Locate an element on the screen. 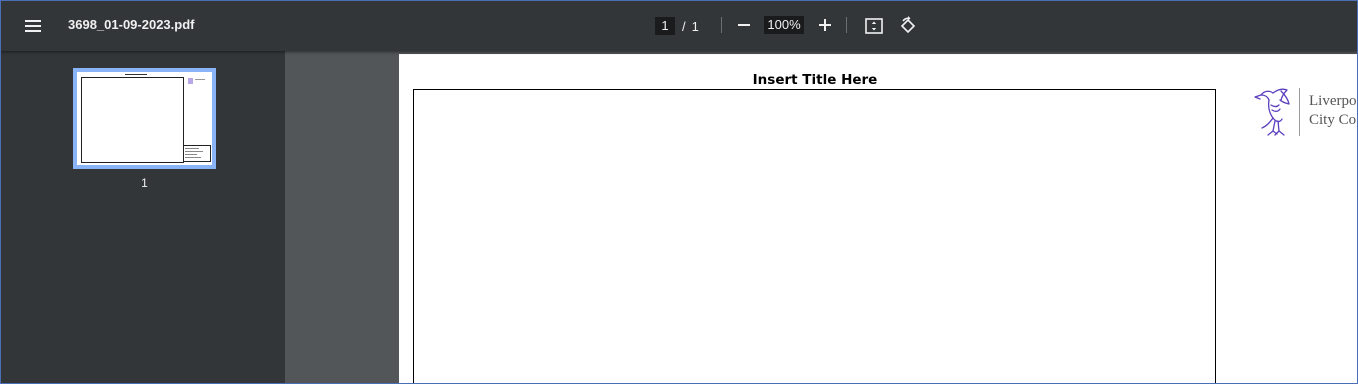 The width and height of the screenshot is (1358, 384). menu-icon is located at coordinates (36, 26).